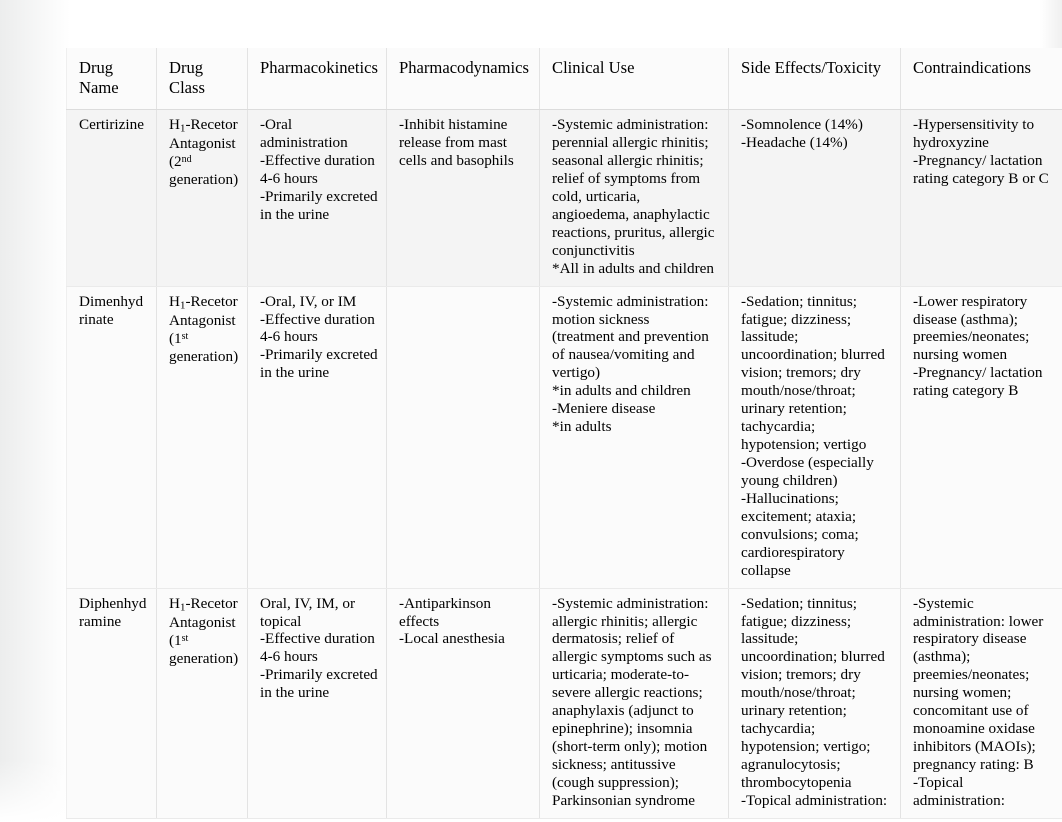  I want to click on column-header-side-effects: Side Effects/Toxicity, so click(814, 79).